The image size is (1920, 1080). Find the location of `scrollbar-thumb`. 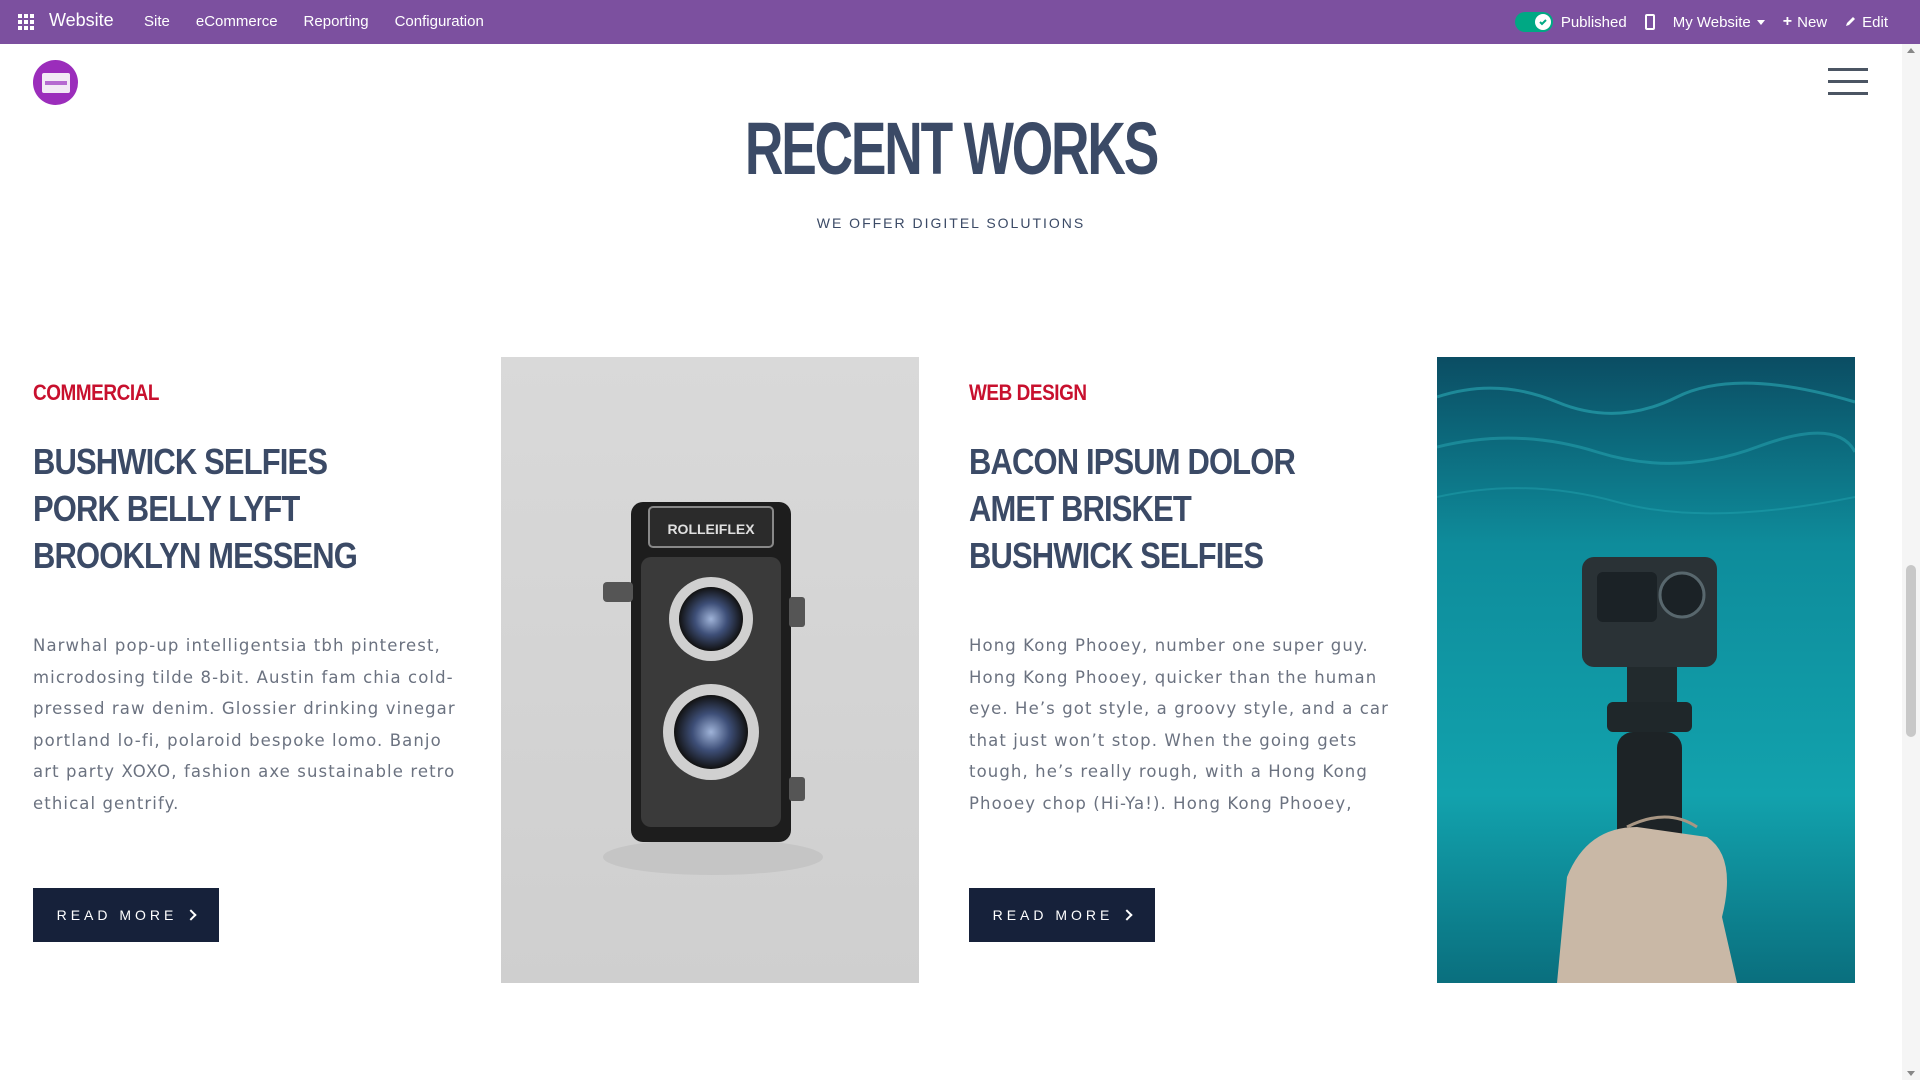

scrollbar-thumb is located at coordinates (1911, 651).